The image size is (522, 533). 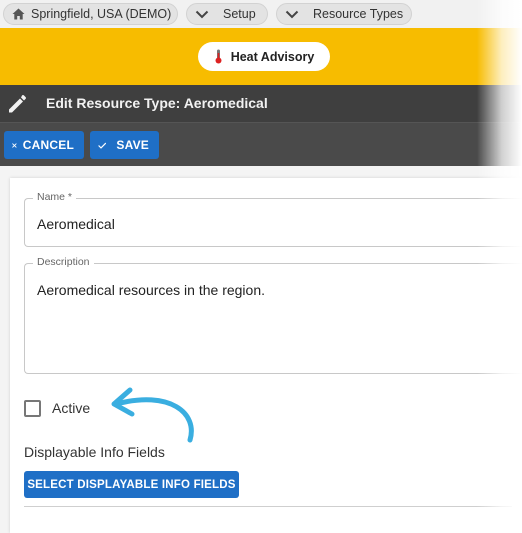 What do you see at coordinates (55, 197) in the screenshot?
I see `name-field-label: Name *` at bounding box center [55, 197].